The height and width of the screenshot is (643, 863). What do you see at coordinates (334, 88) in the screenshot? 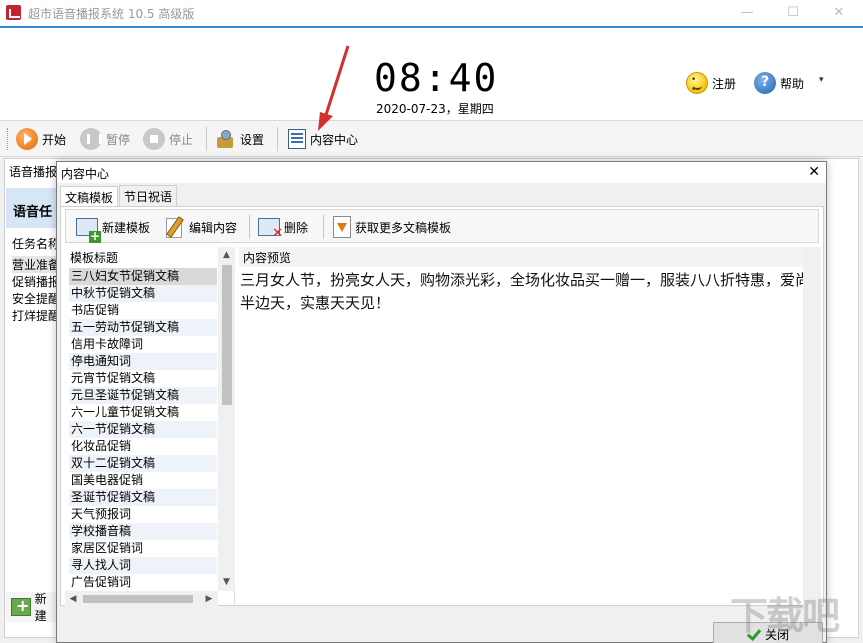
I see `annotation-arrow-icon` at bounding box center [334, 88].